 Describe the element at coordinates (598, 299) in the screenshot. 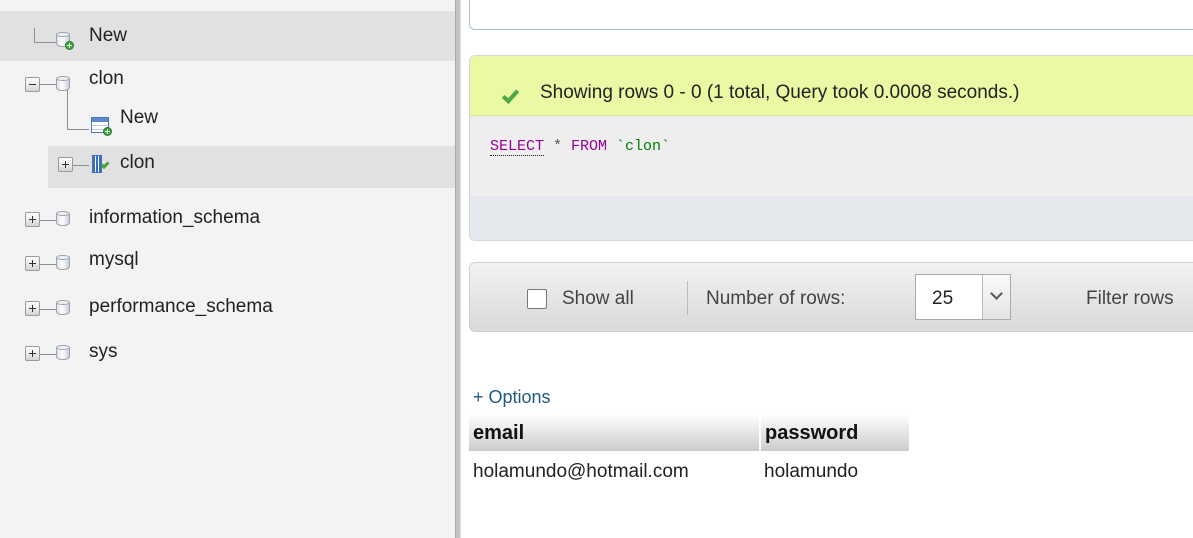

I see `show-all-label: Show all` at that location.